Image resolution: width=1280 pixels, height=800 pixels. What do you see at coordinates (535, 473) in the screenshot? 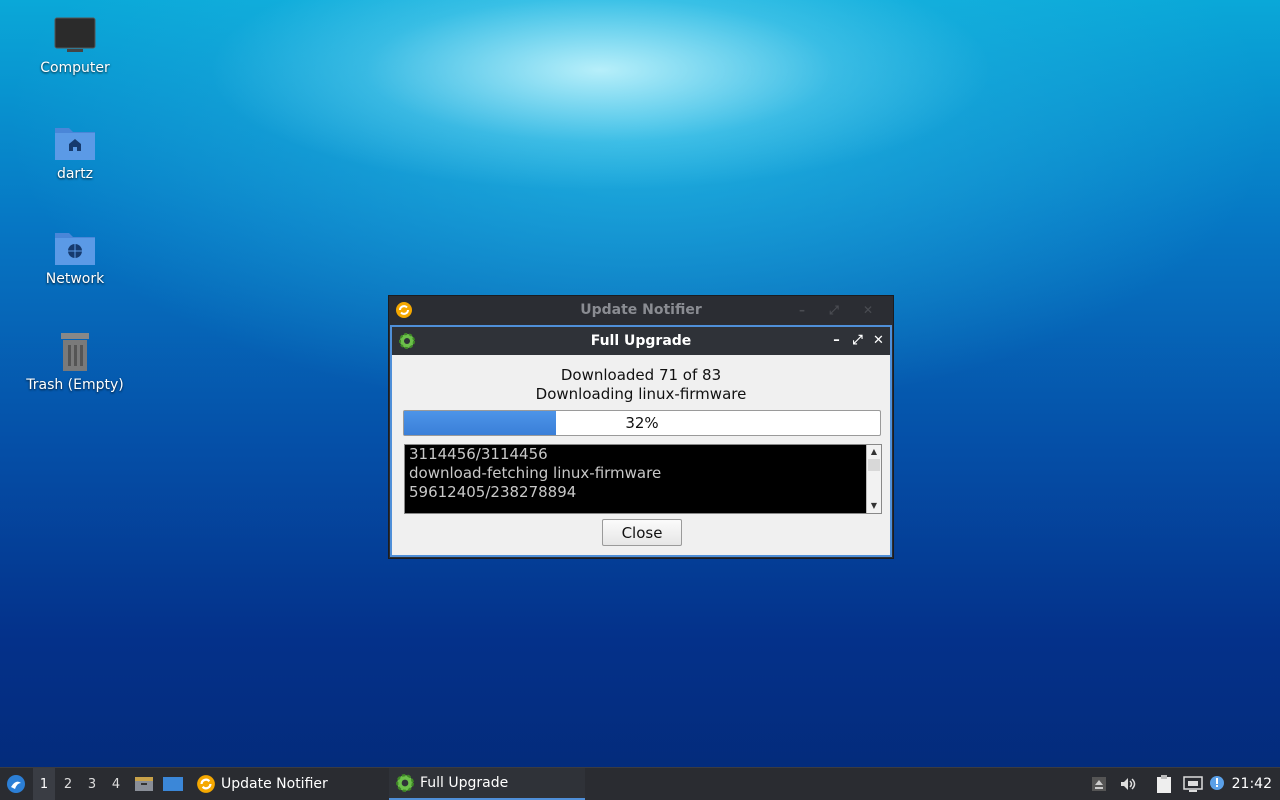
I see `log-line: download-fetching linux-firmware` at bounding box center [535, 473].